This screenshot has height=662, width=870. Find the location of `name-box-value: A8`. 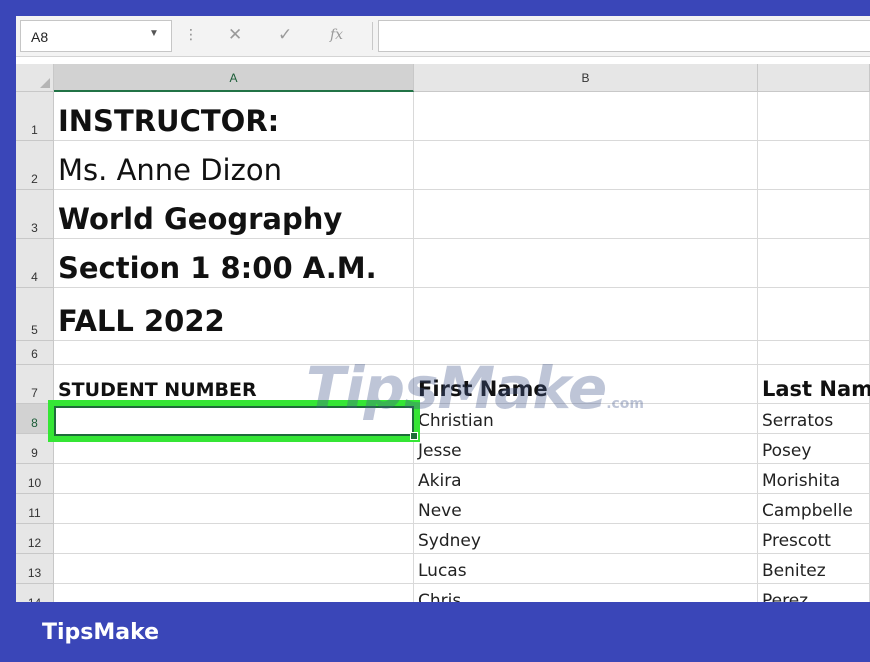

name-box-value: A8 is located at coordinates (40, 37).